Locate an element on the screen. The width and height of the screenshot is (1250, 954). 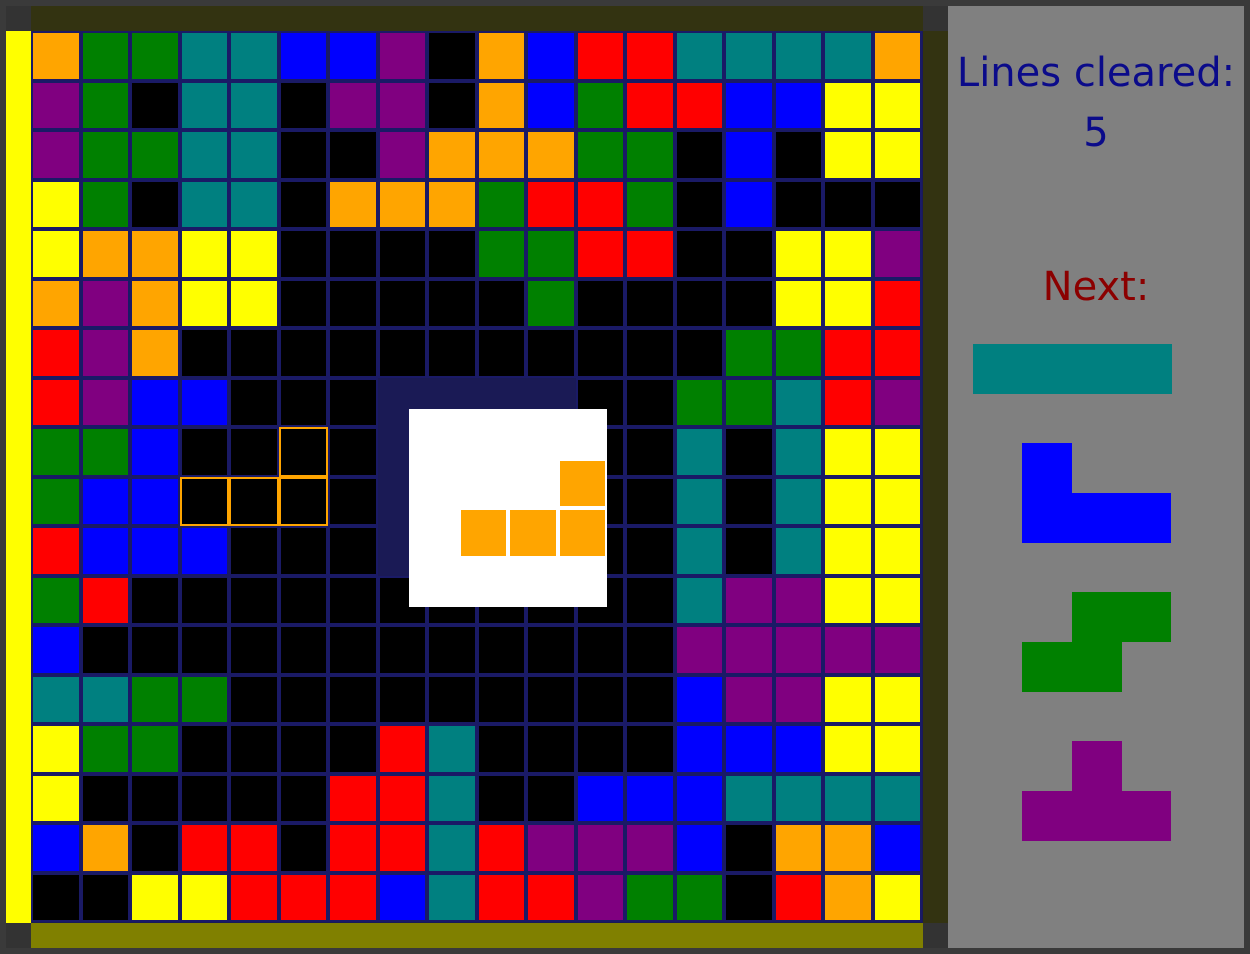
lines-cleared-value: 5 is located at coordinates (1096, 133).